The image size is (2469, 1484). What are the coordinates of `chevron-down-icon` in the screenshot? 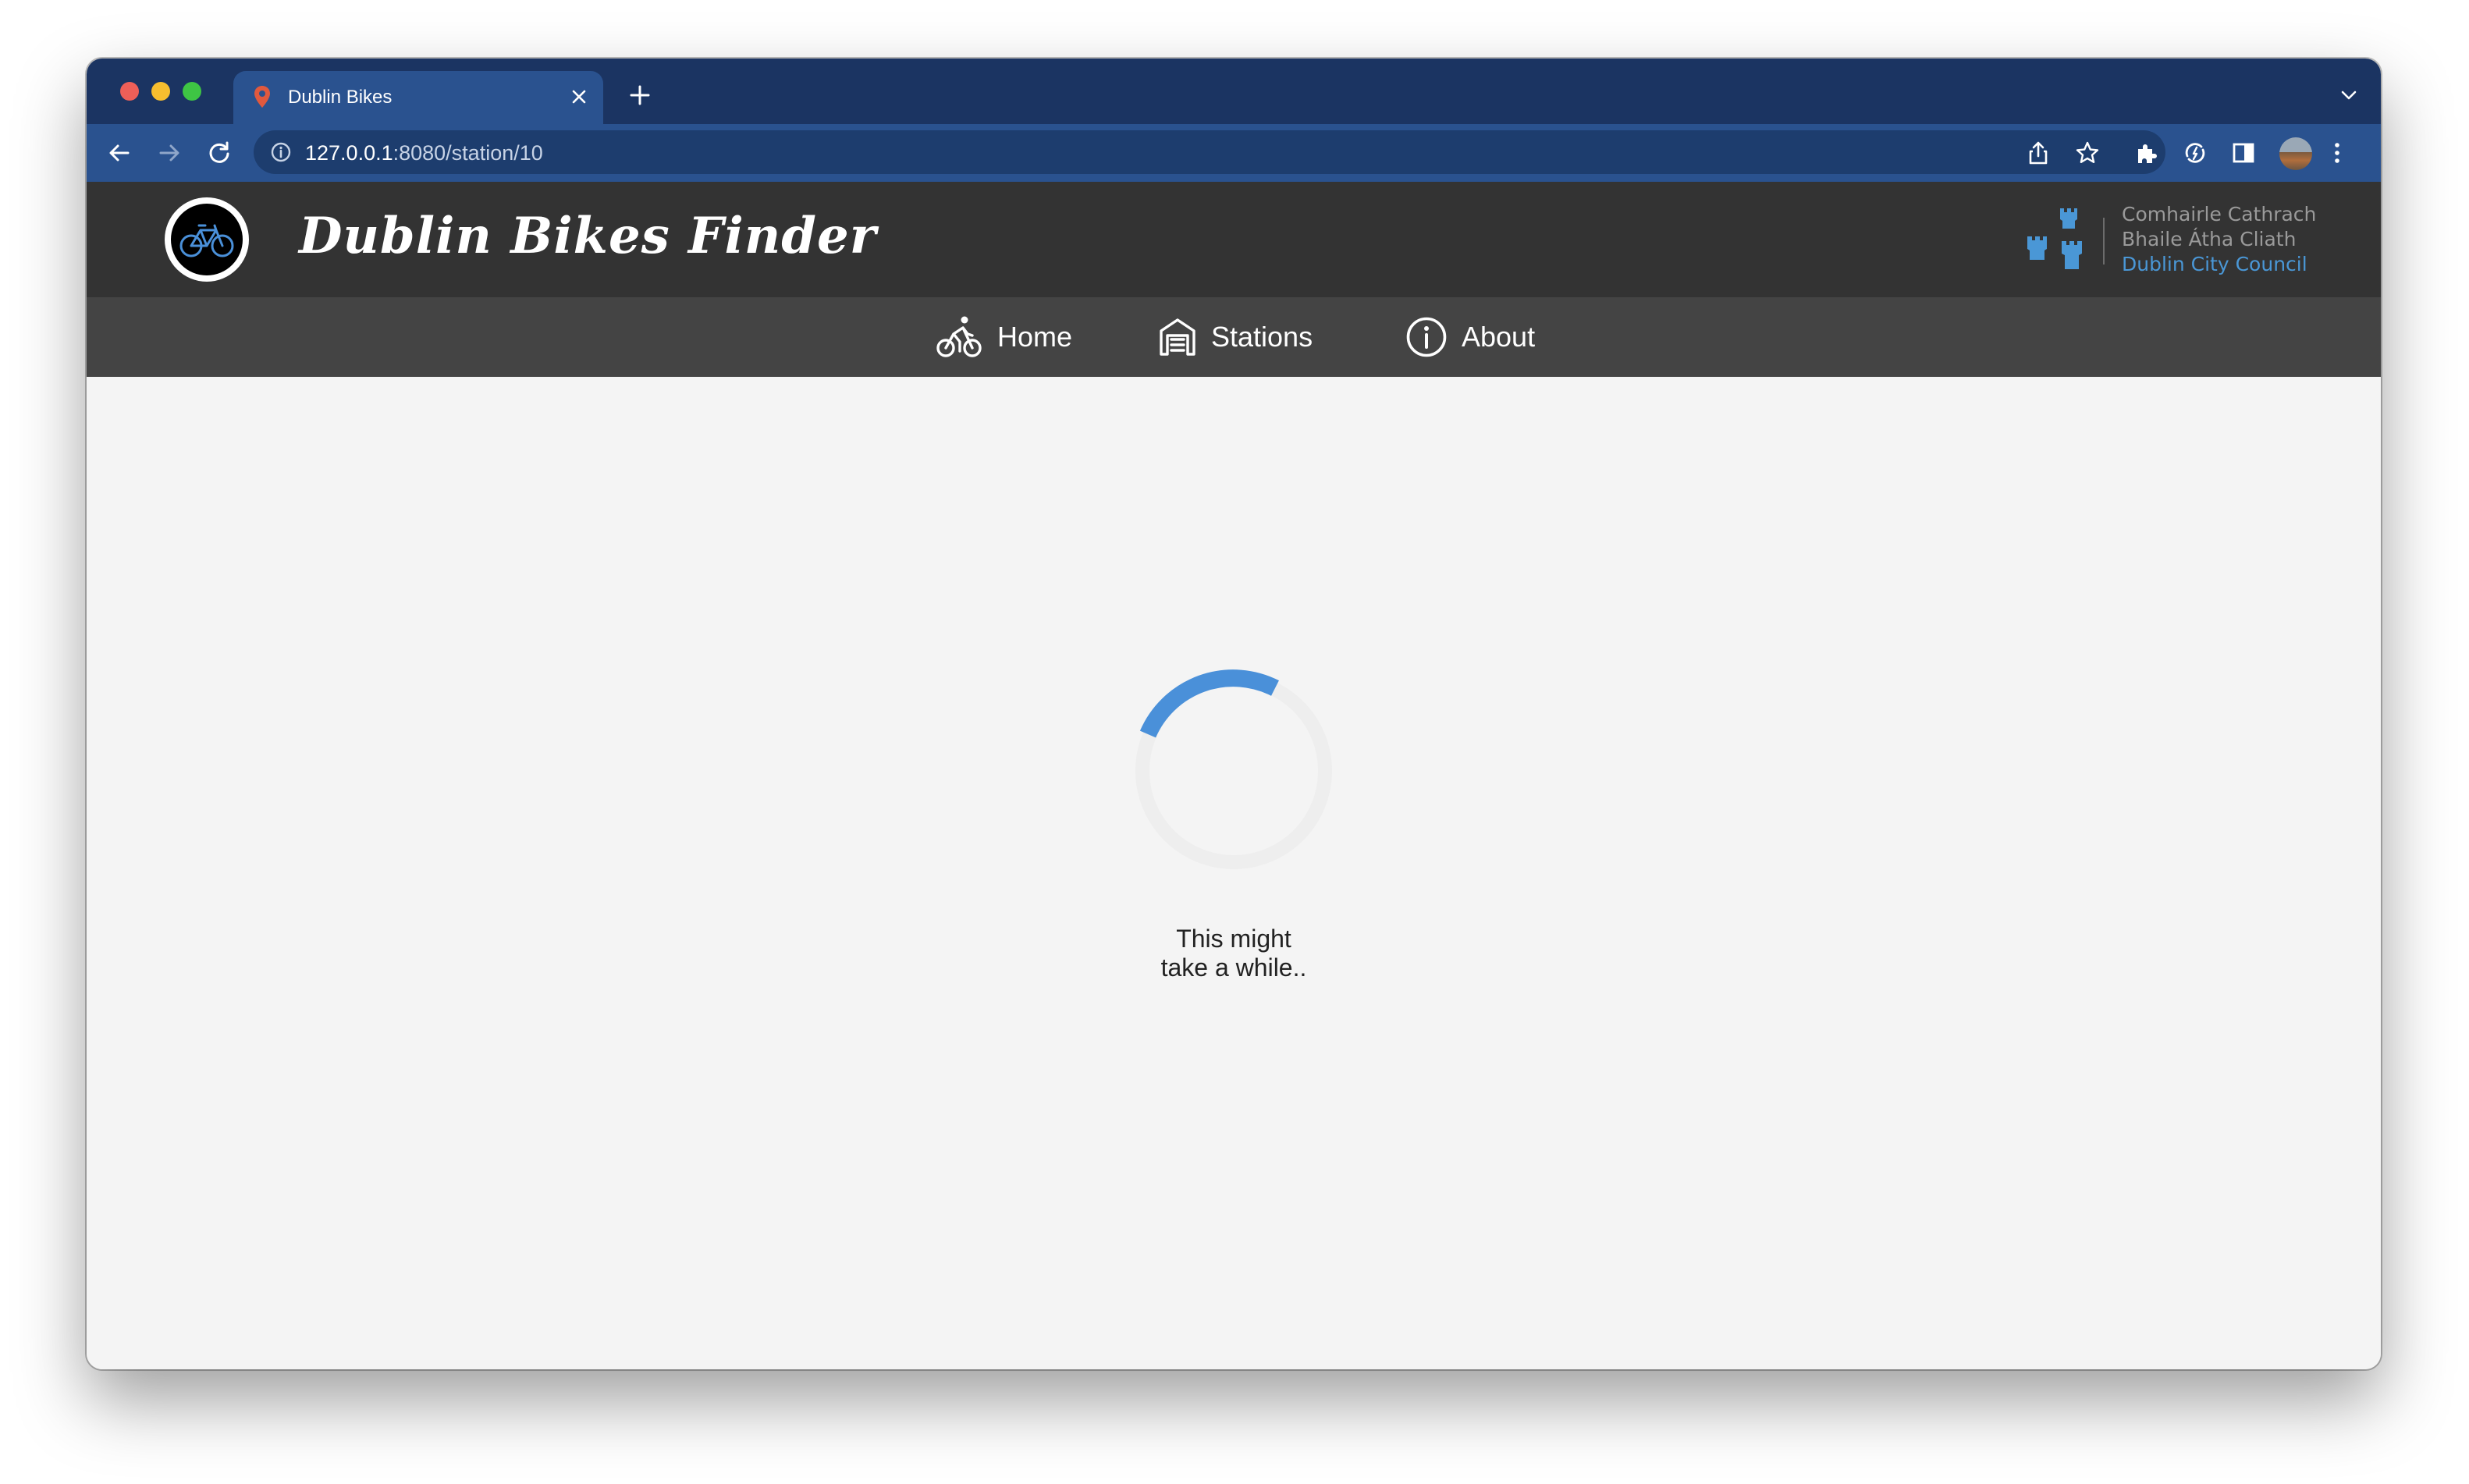 It's located at (2348, 97).